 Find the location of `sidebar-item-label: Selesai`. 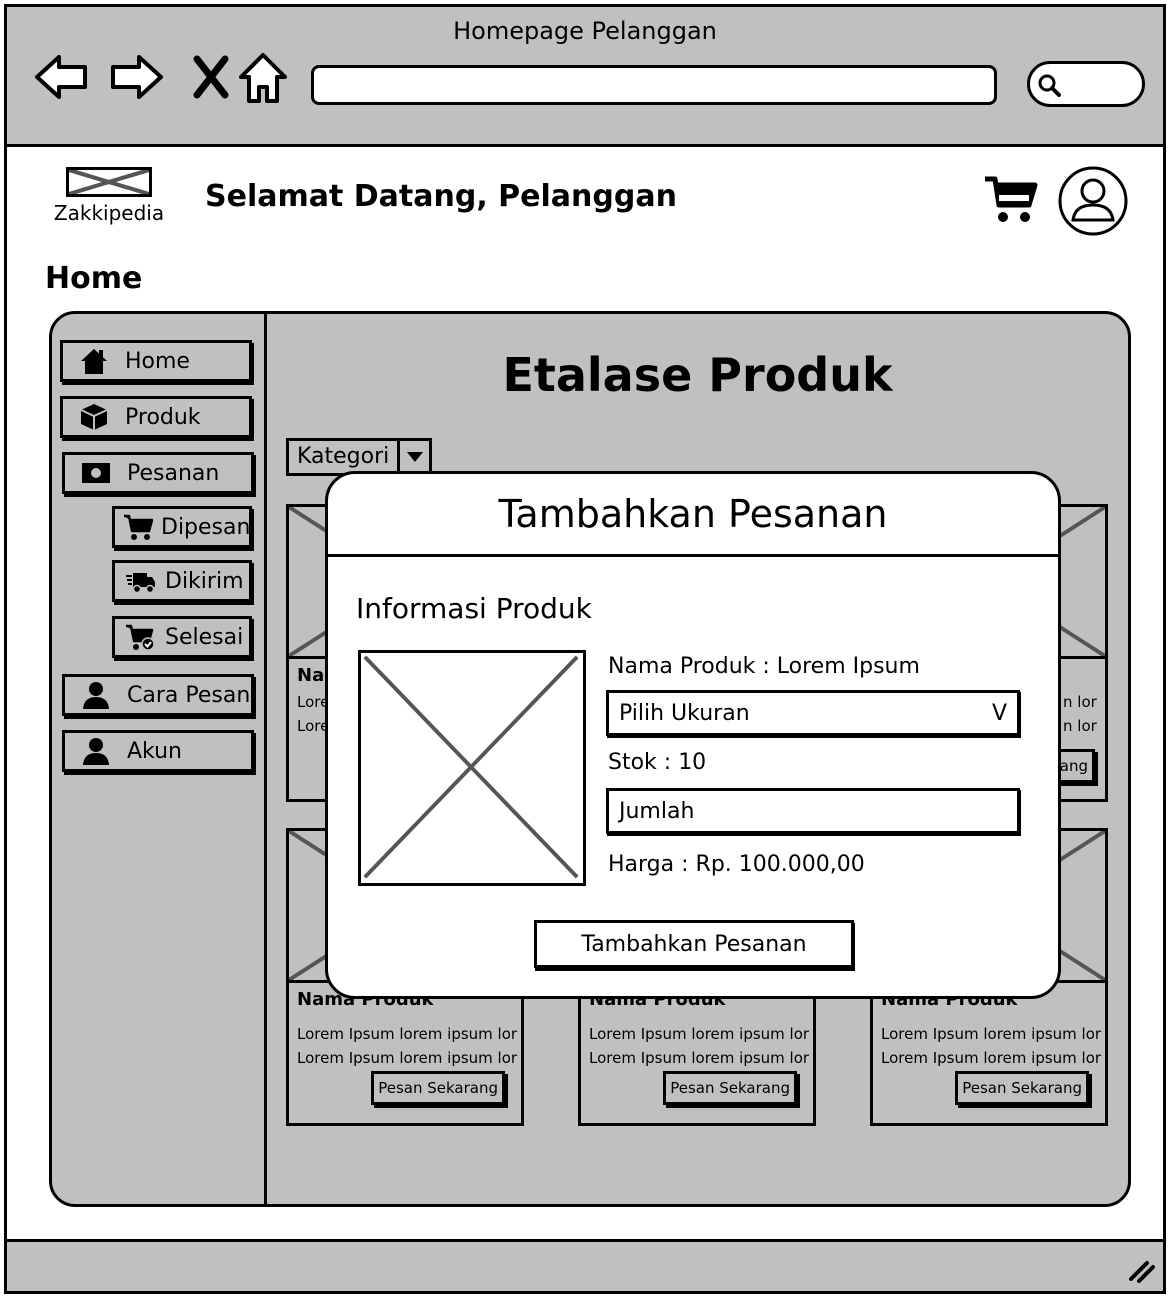

sidebar-item-label: Selesai is located at coordinates (204, 637).